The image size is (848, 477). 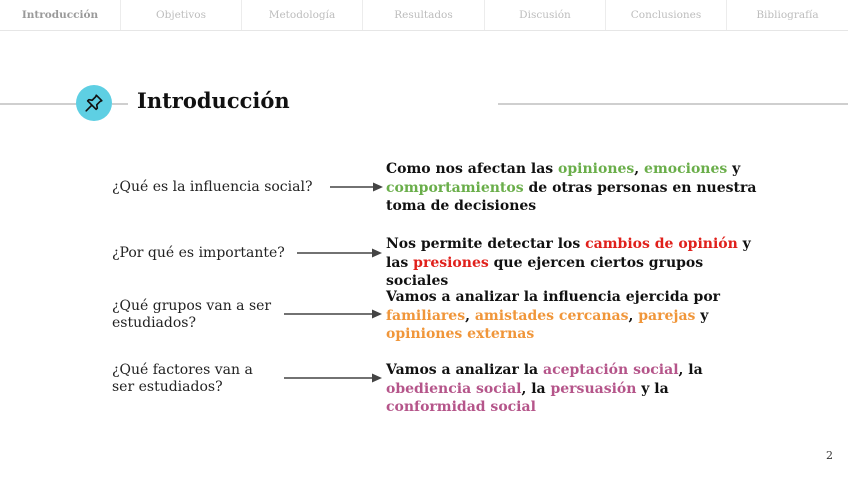 I want to click on page-number: 2, so click(x=829, y=455).